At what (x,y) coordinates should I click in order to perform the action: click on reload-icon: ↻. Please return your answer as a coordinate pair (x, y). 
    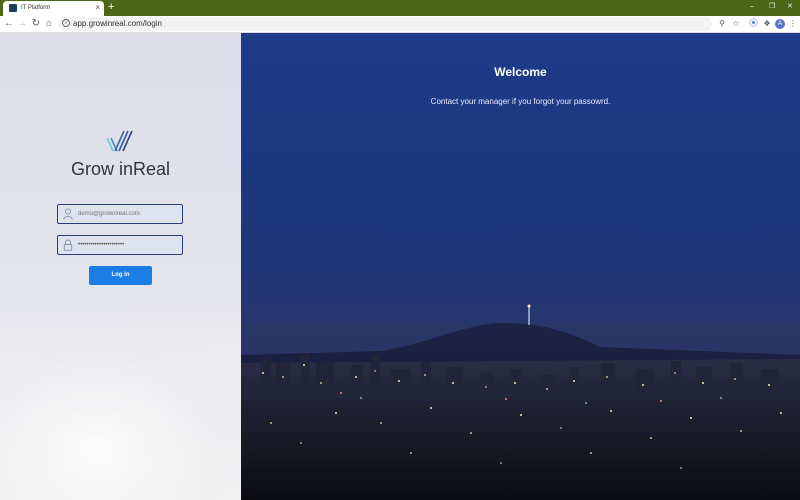
    Looking at the image, I should click on (36, 24).